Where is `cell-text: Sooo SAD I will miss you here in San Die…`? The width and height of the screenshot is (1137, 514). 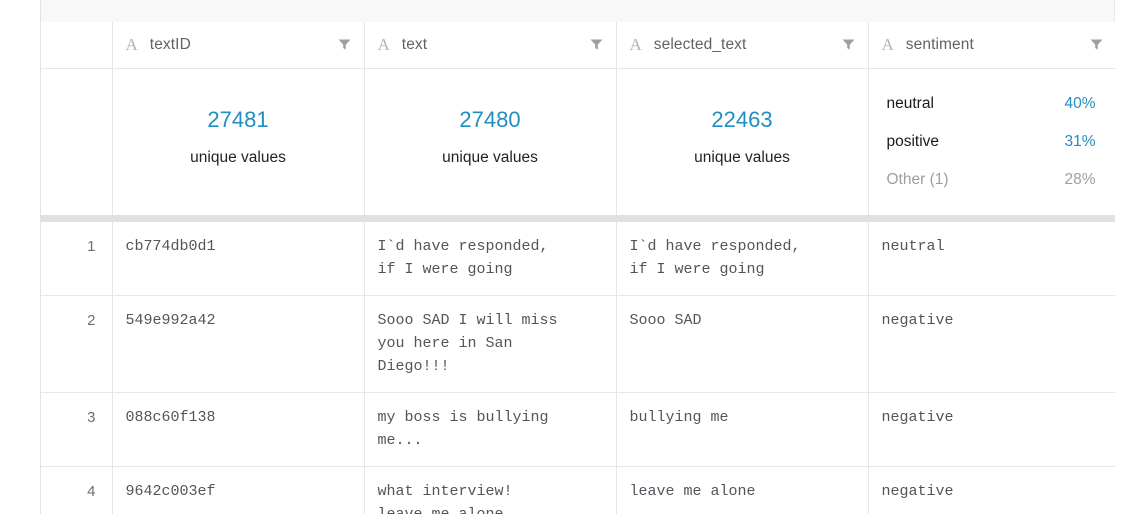
cell-text: Sooo SAD I will miss you here in San Die… is located at coordinates (490, 344).